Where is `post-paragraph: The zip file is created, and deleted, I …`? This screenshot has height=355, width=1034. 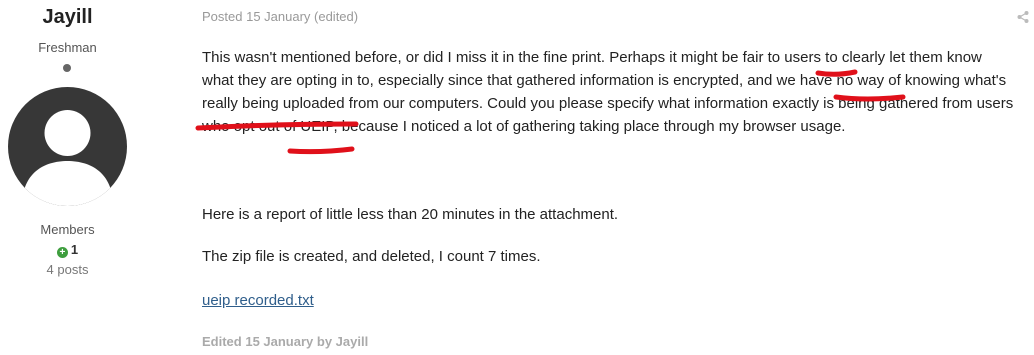 post-paragraph: The zip file is created, and deleted, I … is located at coordinates (371, 256).